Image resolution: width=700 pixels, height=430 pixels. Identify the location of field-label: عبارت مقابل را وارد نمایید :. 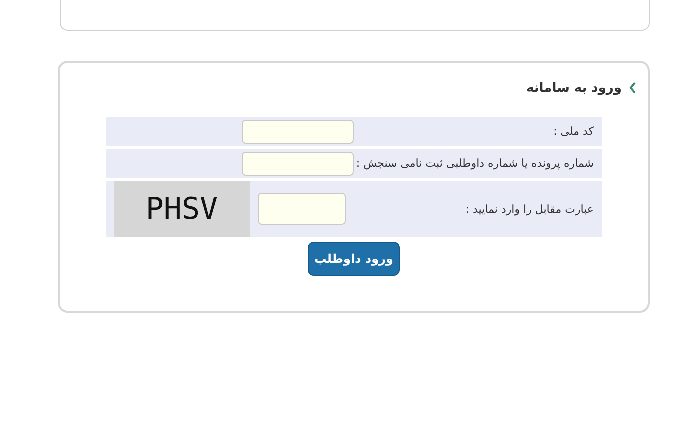
(529, 209).